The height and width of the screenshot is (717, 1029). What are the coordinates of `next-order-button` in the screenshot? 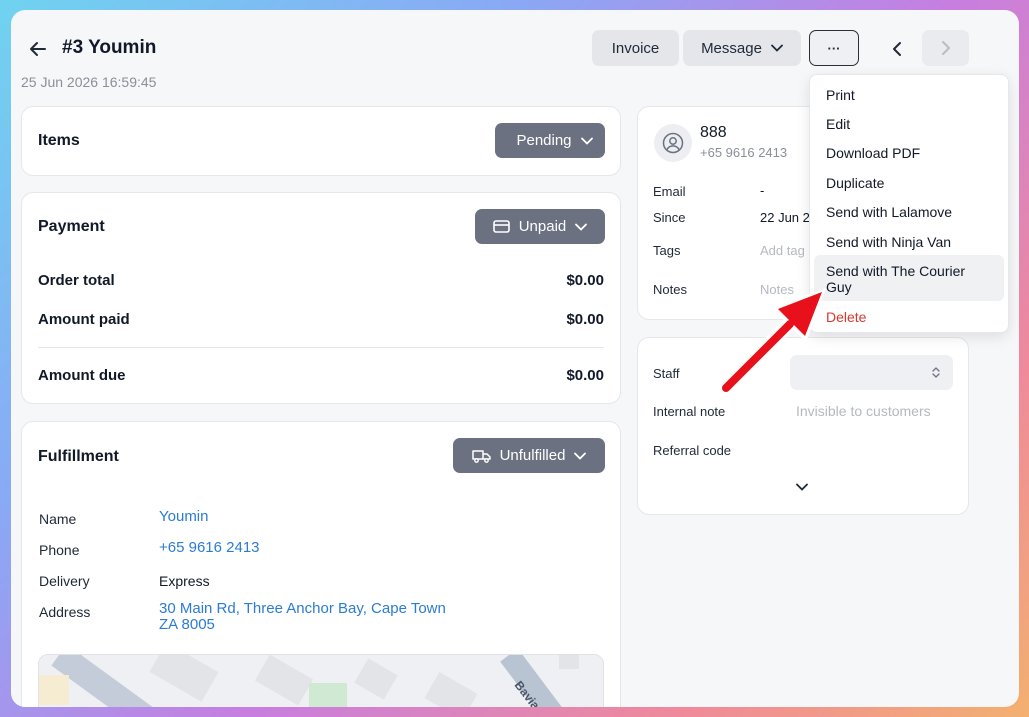 It's located at (945, 48).